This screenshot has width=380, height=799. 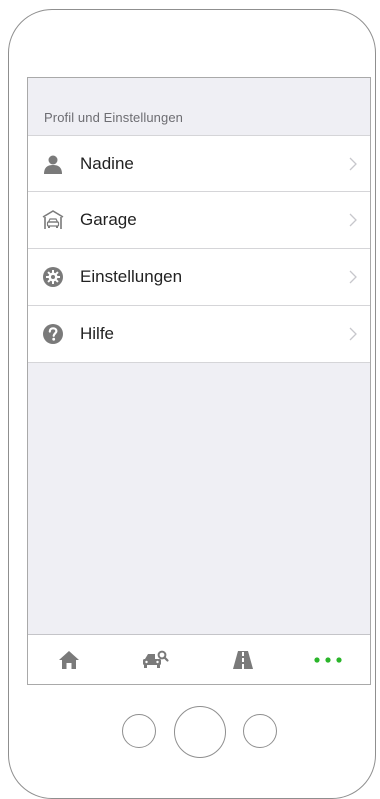 What do you see at coordinates (107, 163) in the screenshot?
I see `settings-item-label: Nadine` at bounding box center [107, 163].